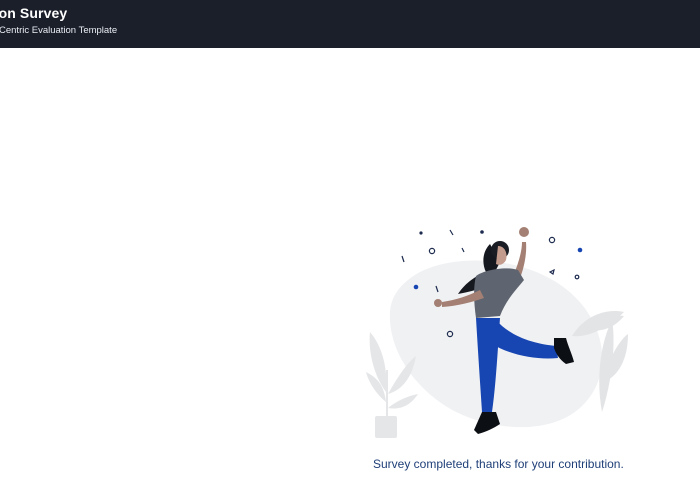 The height and width of the screenshot is (500, 700). What do you see at coordinates (34, 13) in the screenshot?
I see `survey-title: ction Survey` at bounding box center [34, 13].